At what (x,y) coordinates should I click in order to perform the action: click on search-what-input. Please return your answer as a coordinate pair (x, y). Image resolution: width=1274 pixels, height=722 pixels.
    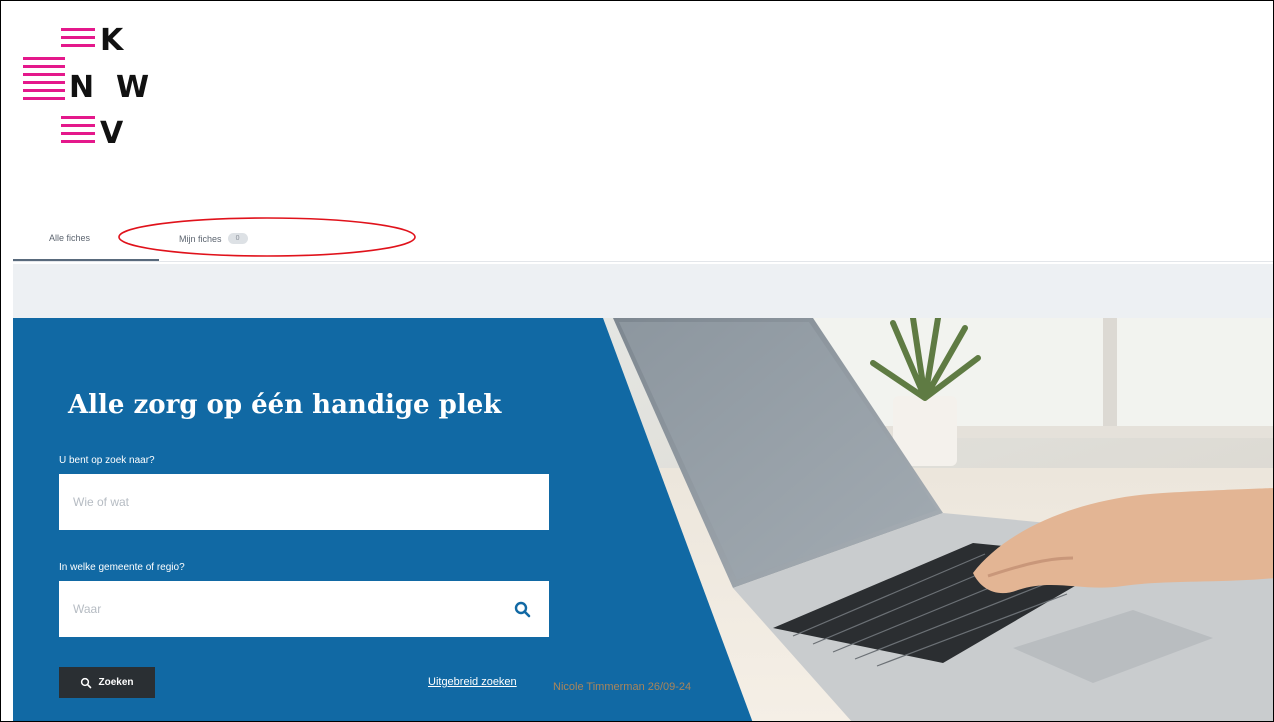
    Looking at the image, I should click on (304, 502).